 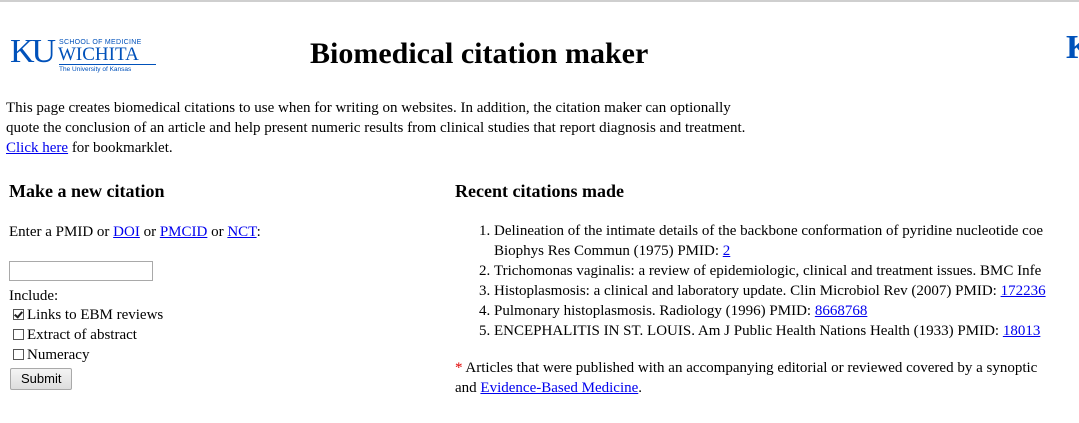 I want to click on or-text-2: or, so click(x=217, y=232).